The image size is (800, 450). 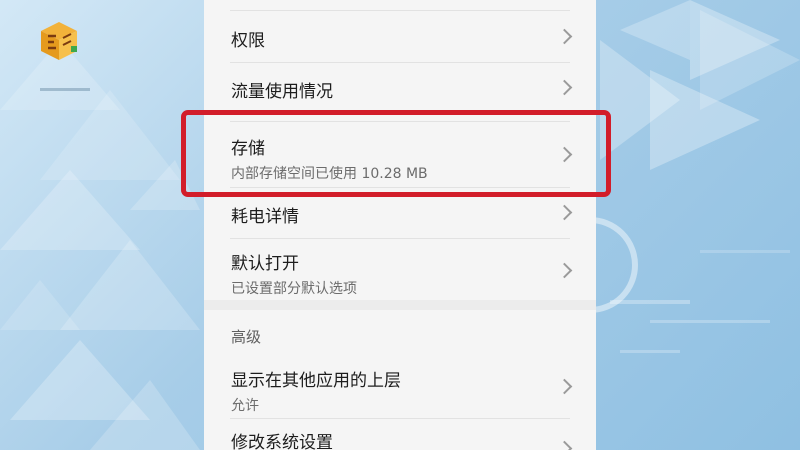 I want to click on list-item-display-over-apps: 显示在其他应用的上层 允许, so click(x=400, y=390).